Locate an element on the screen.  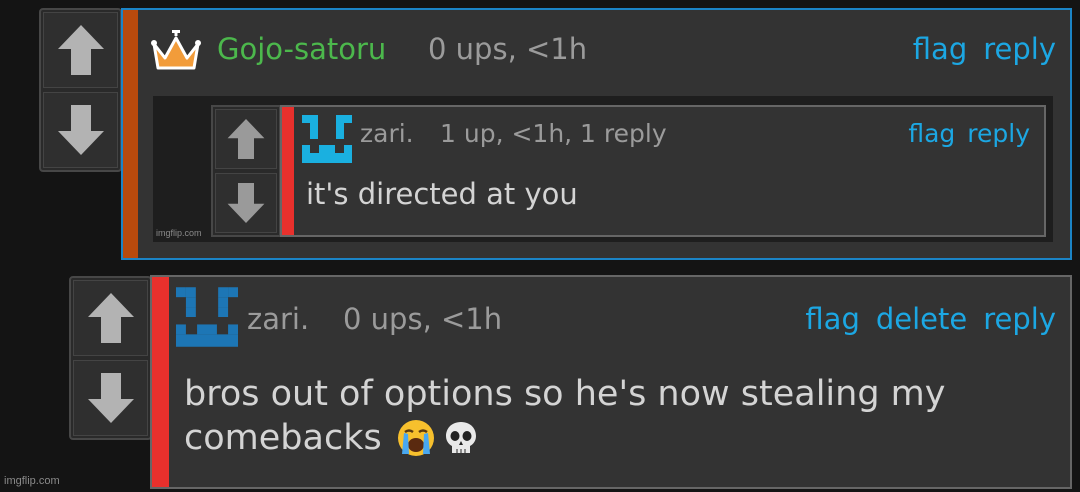
comment2-vote-box is located at coordinates (110, 358).